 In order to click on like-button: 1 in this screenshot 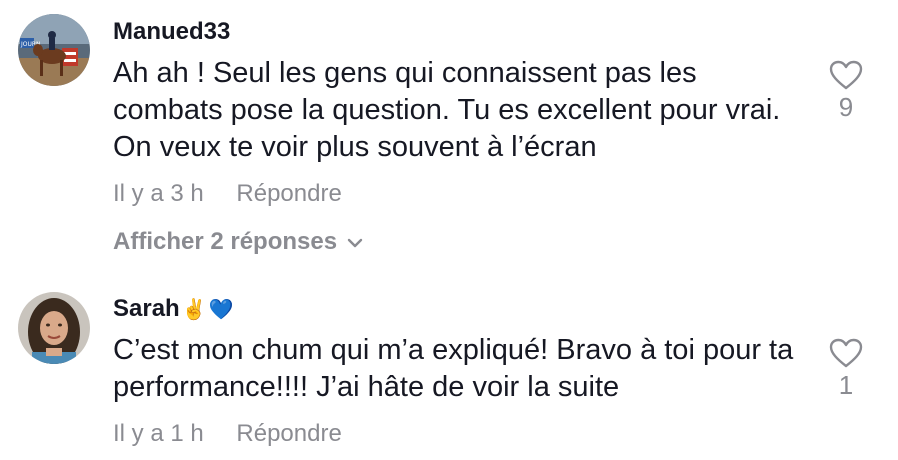, I will do `click(846, 369)`.